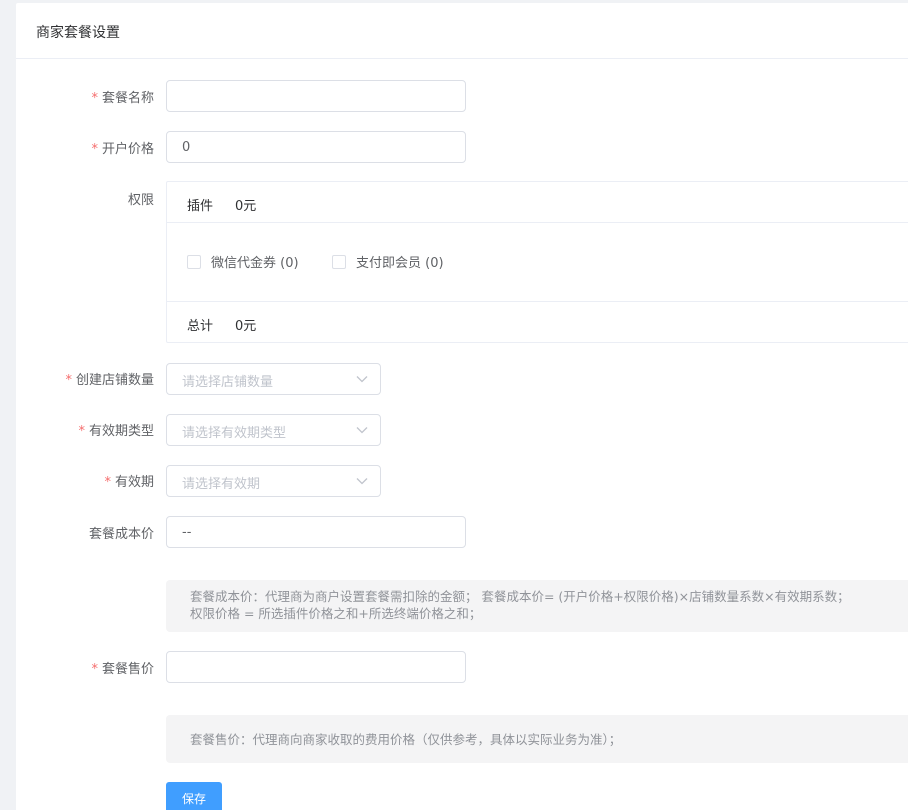 This screenshot has width=908, height=810. I want to click on select-placeholder: 请选择有效期, so click(221, 484).